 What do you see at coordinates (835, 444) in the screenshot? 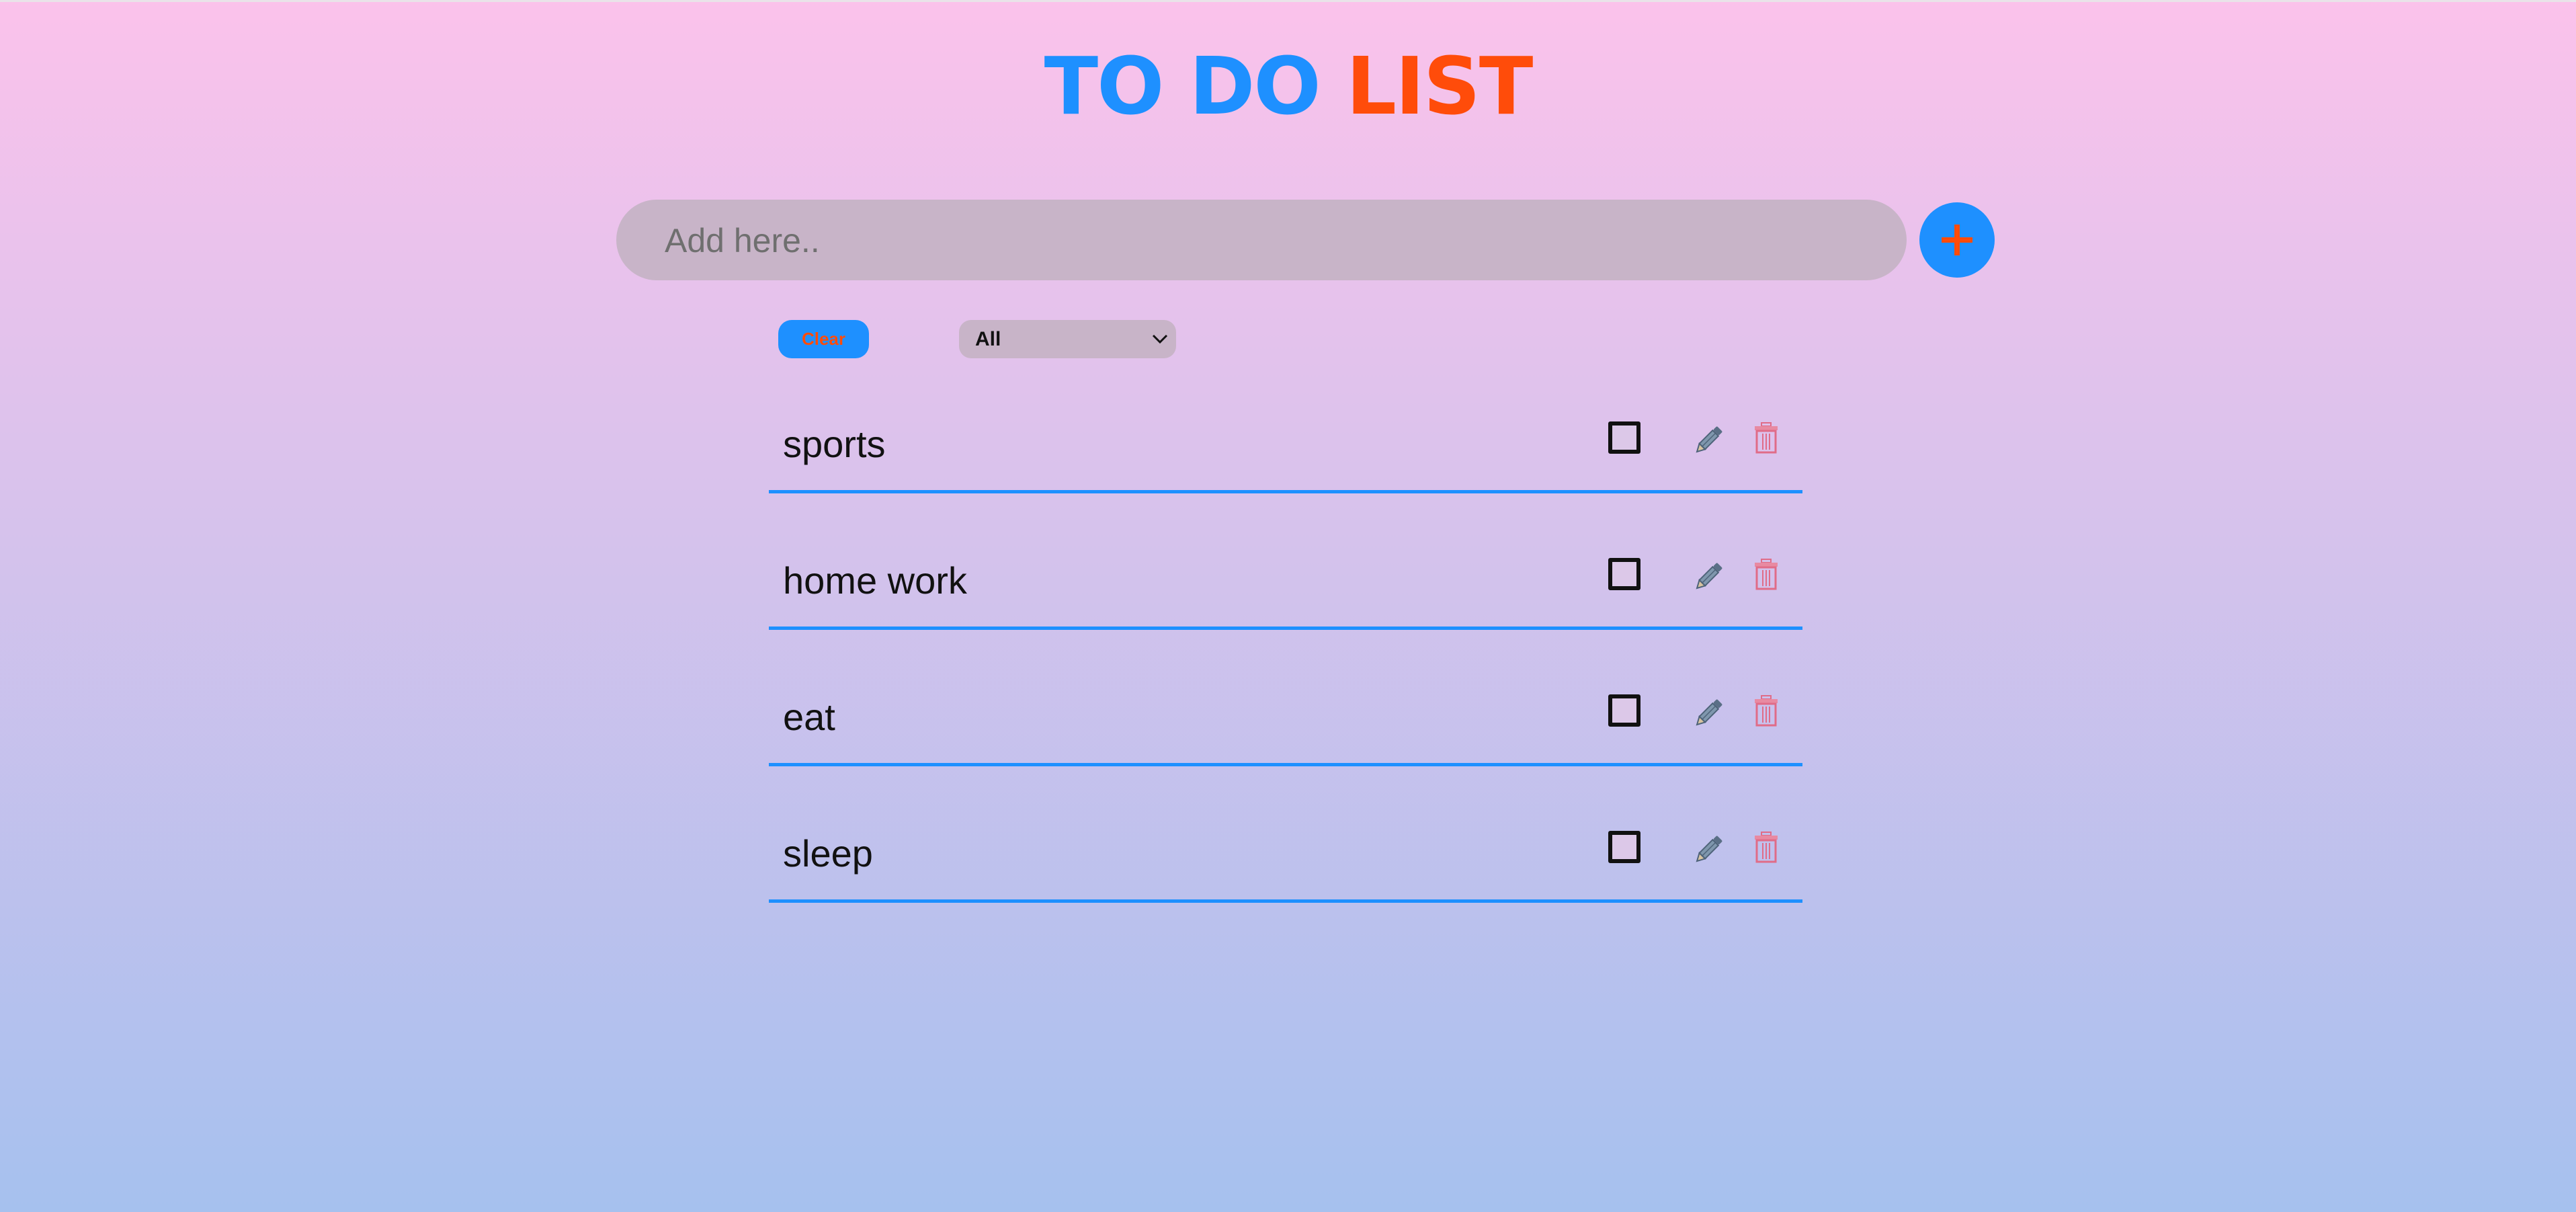
I see `todo-label: sports` at bounding box center [835, 444].